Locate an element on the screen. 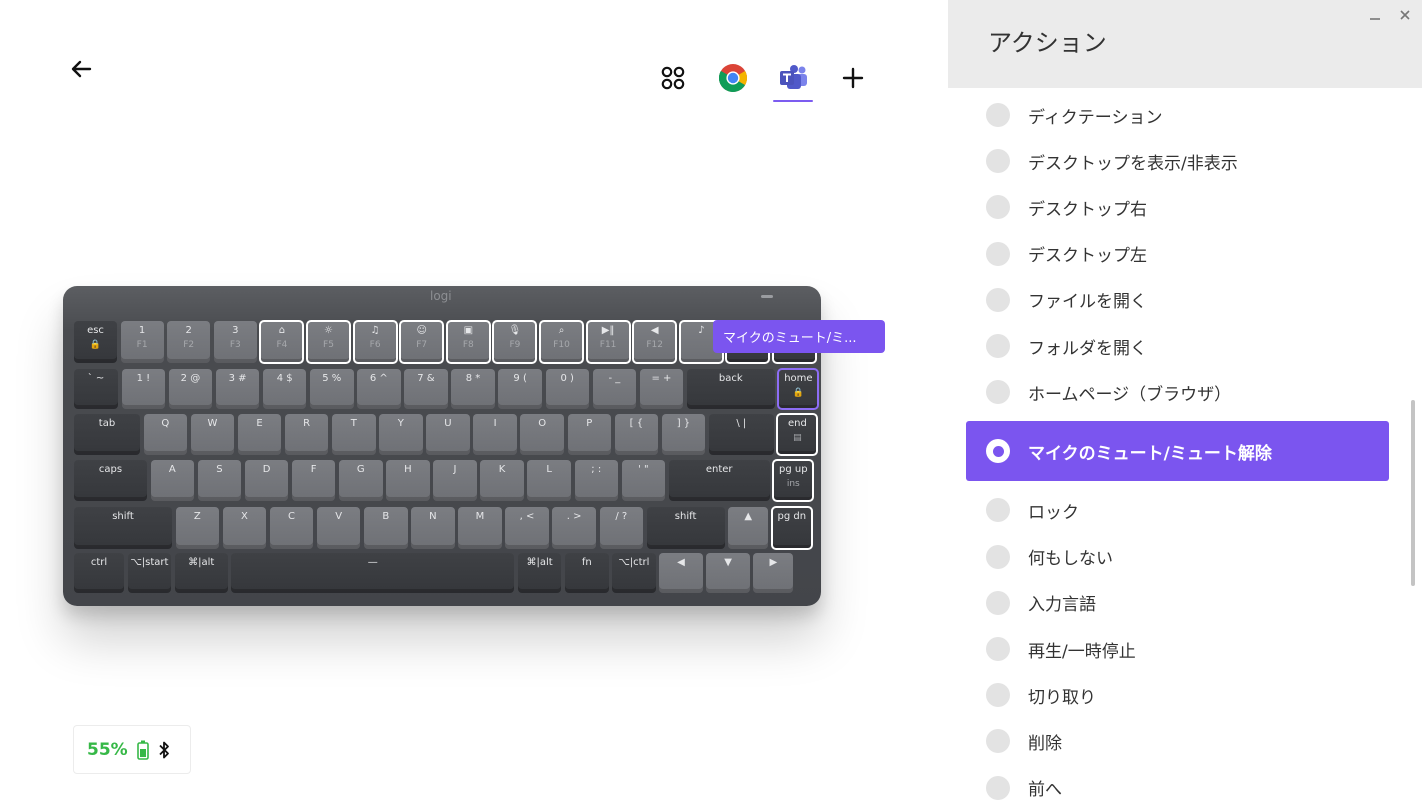 The width and height of the screenshot is (1422, 810). keyboard-key: N is located at coordinates (433, 528).